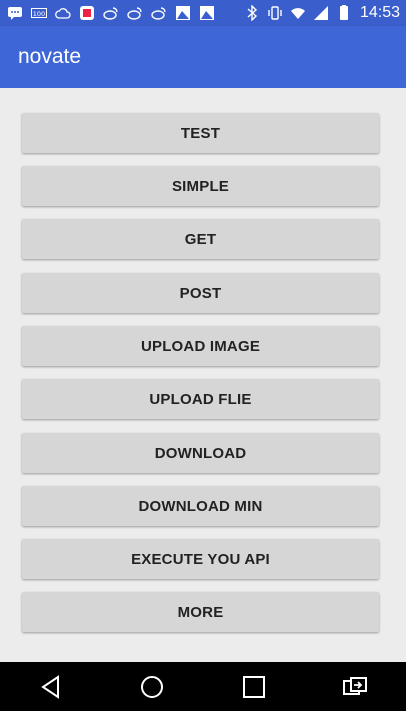 This screenshot has height=711, width=406. I want to click on system-icons: 14:53, so click(321, 13).